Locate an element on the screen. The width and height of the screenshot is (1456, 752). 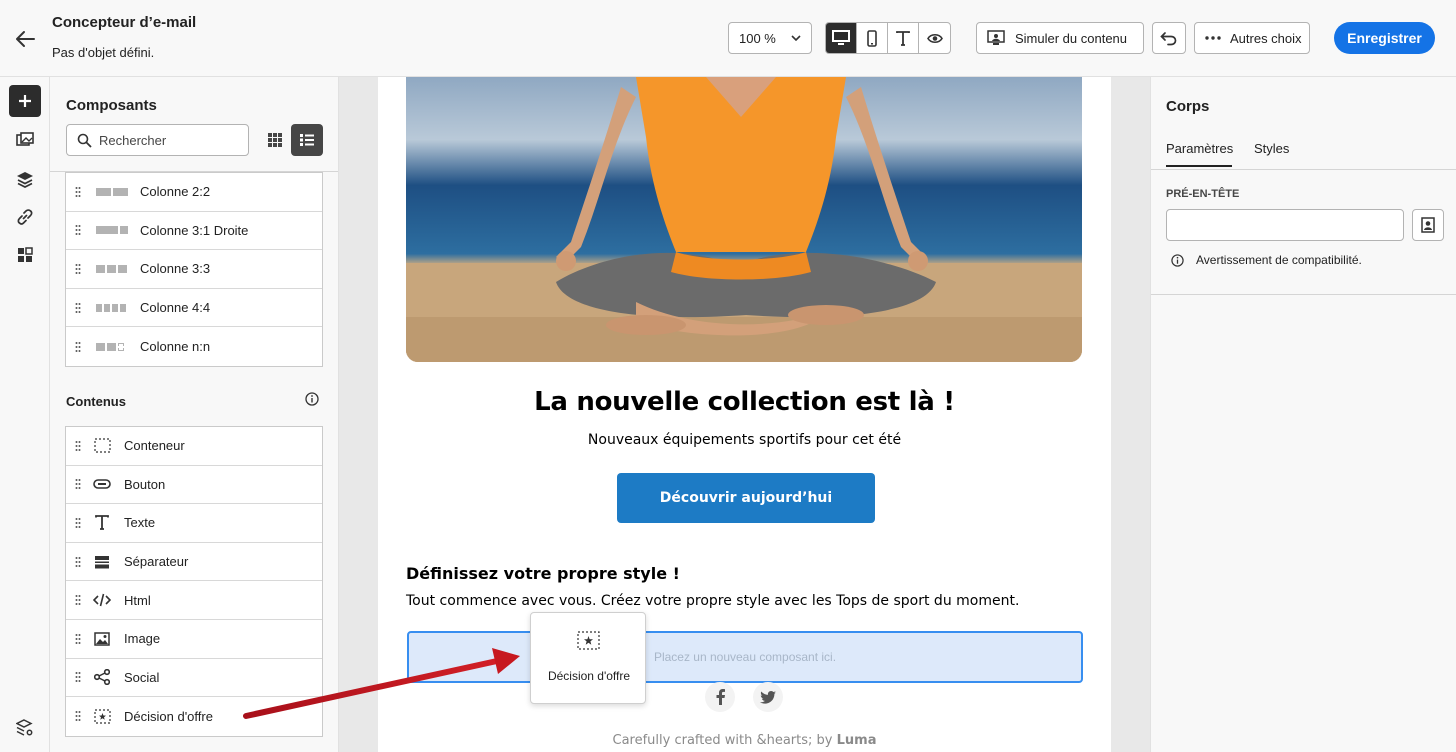
text-icon is located at coordinates (903, 38).